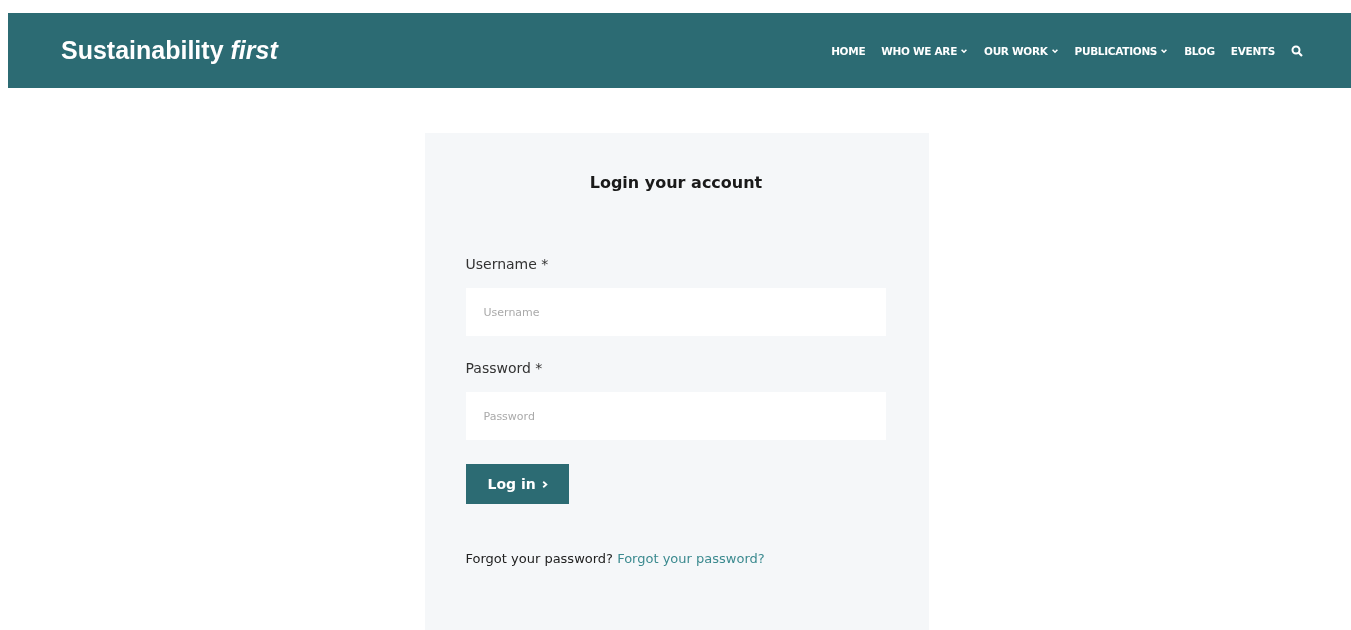 The width and height of the screenshot is (1351, 630). I want to click on nav-link: HOME, so click(848, 50).